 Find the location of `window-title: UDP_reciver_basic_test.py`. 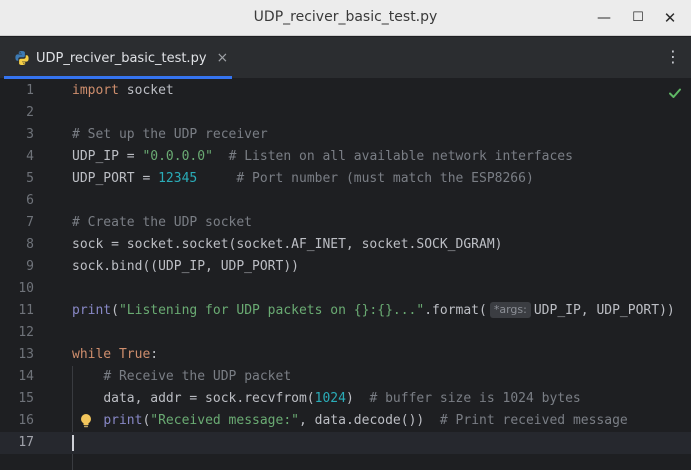

window-title: UDP_reciver_basic_test.py is located at coordinates (345, 17).